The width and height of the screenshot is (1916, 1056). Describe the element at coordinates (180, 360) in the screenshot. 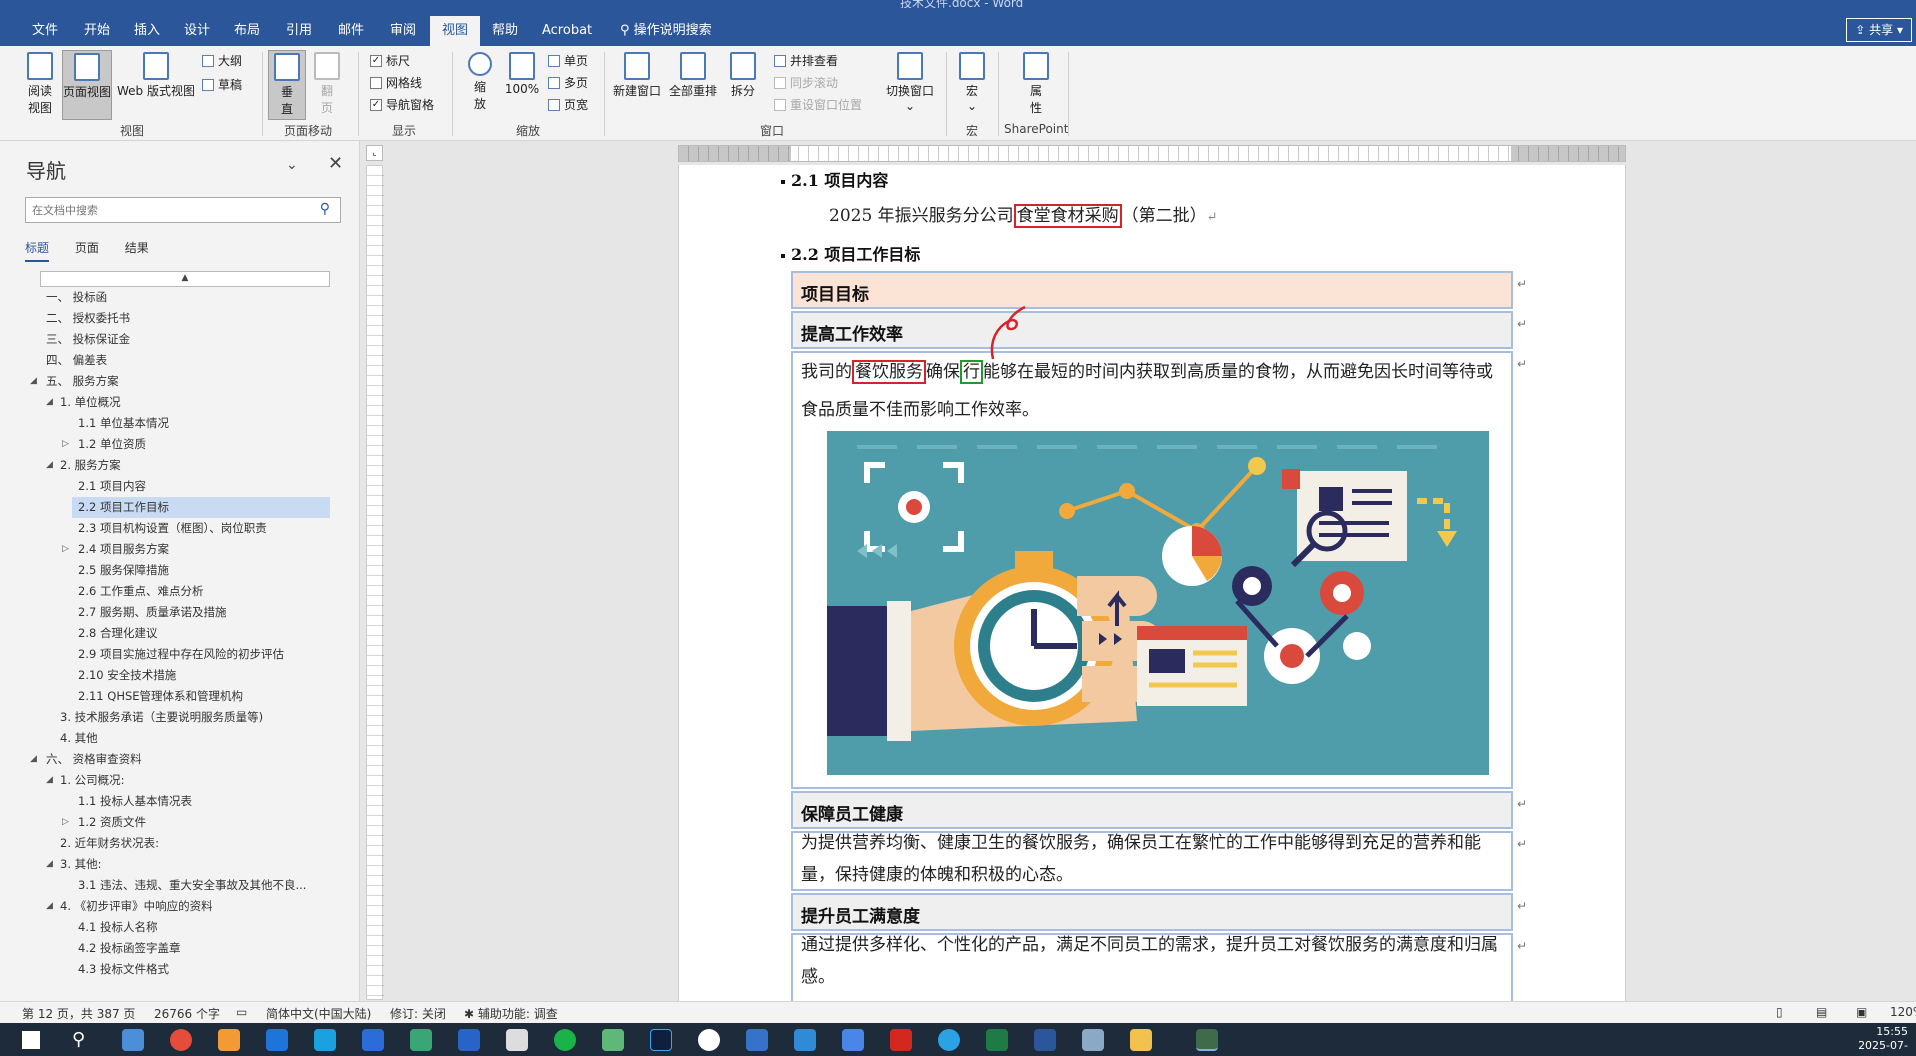

I see `nav-heading-item: 四、 偏差表` at that location.